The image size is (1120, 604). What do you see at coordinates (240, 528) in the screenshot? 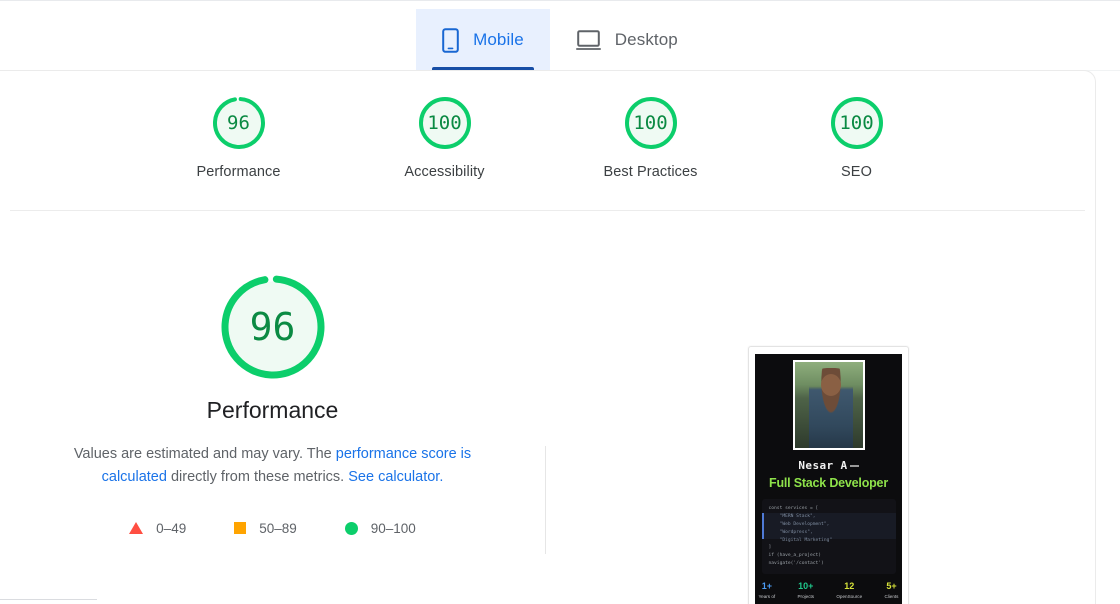
I see `square-average-icon` at bounding box center [240, 528].